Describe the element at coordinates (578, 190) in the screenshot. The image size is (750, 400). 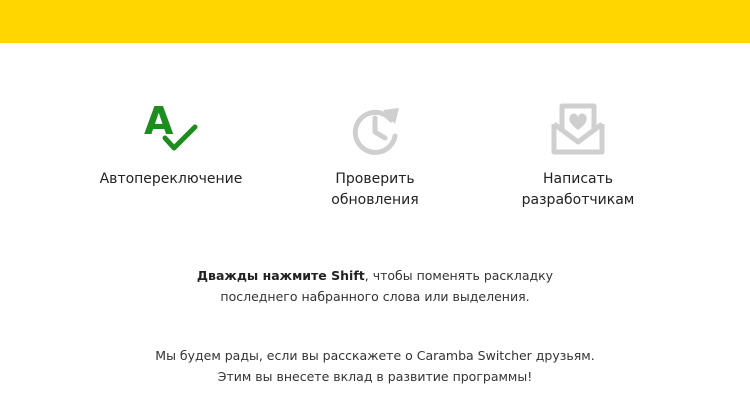
I see `write-developers-label: Написать разработчикам` at that location.